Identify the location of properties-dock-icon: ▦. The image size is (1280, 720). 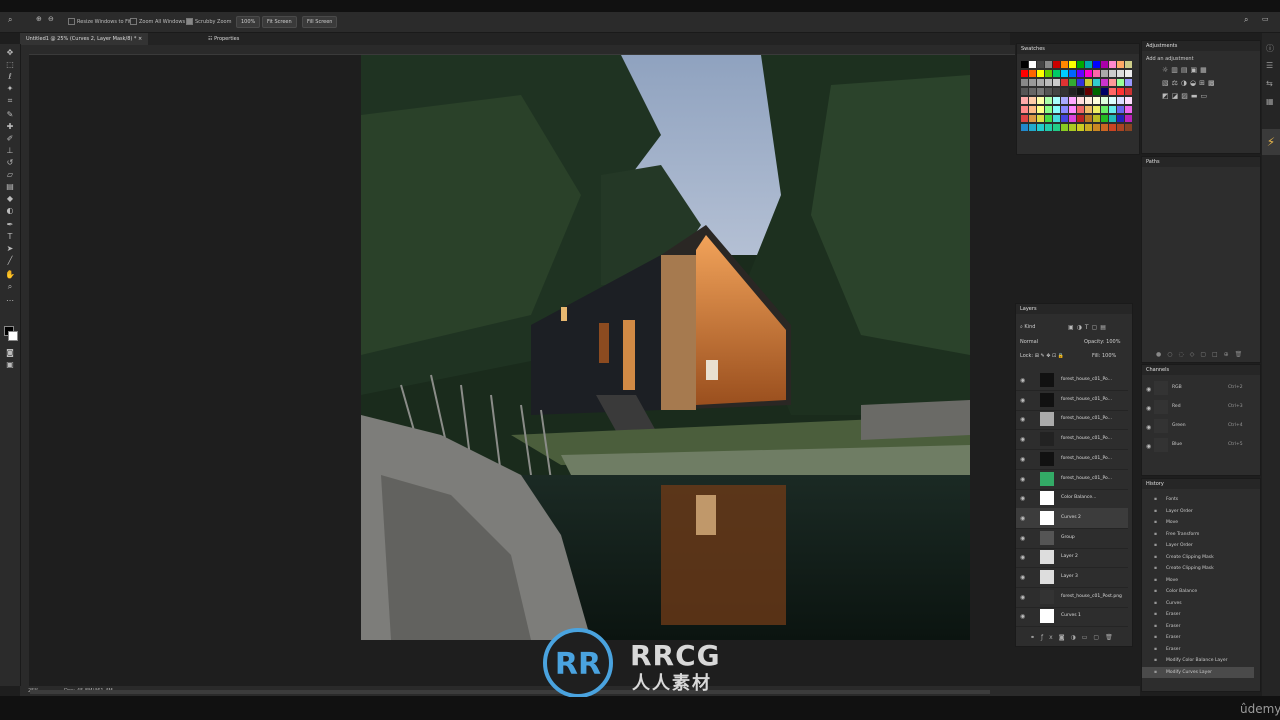
(1270, 101).